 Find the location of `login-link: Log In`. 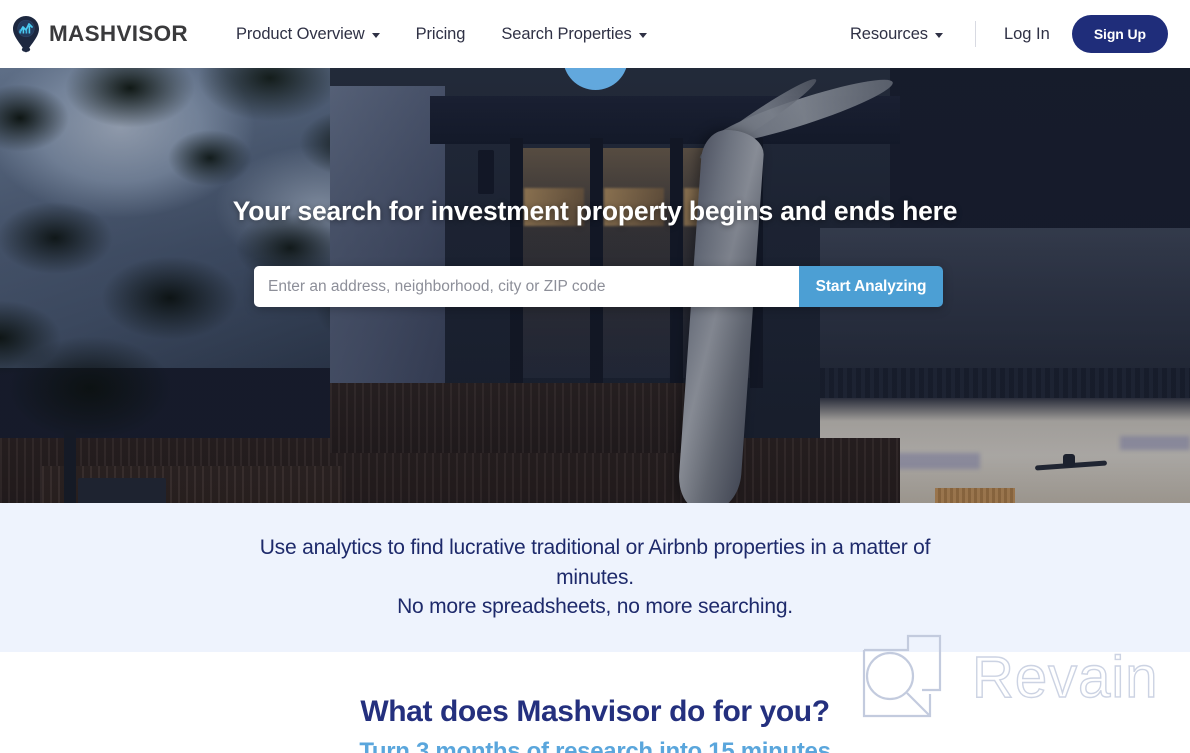

login-link: Log In is located at coordinates (1027, 34).